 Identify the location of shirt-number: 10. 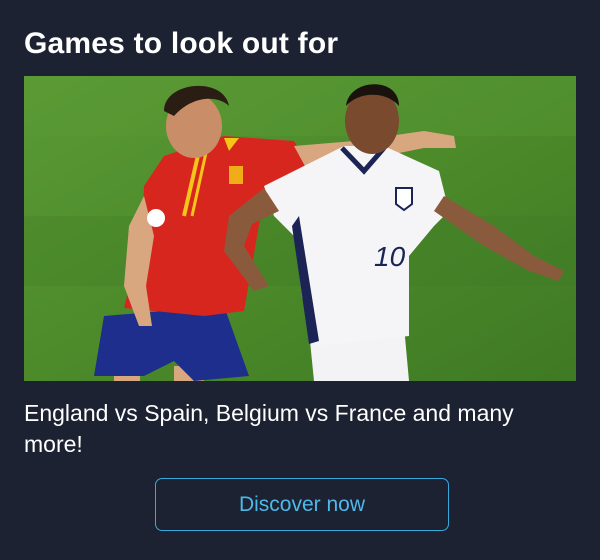
(390, 256).